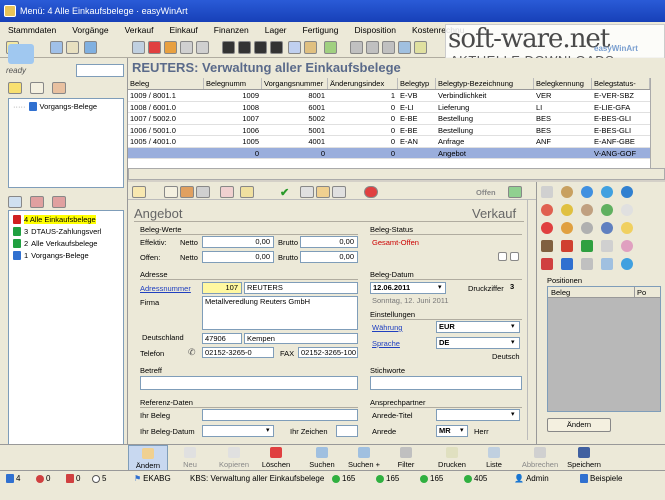 Image resolution: width=665 pixels, height=500 pixels. Describe the element at coordinates (139, 192) in the screenshot. I see `note-icon` at that location.